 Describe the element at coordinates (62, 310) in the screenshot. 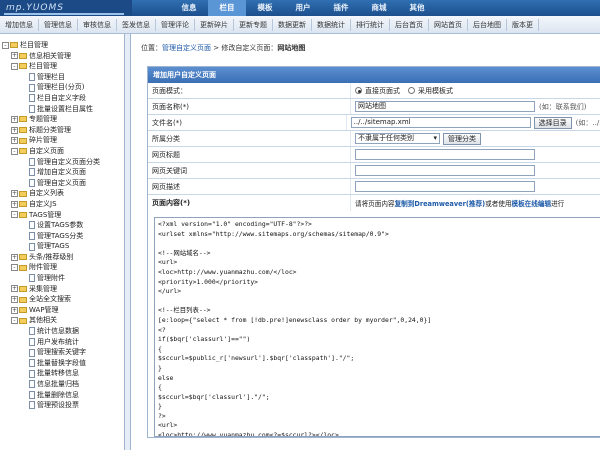

I see `tree-folder-item: + WAP管理` at that location.